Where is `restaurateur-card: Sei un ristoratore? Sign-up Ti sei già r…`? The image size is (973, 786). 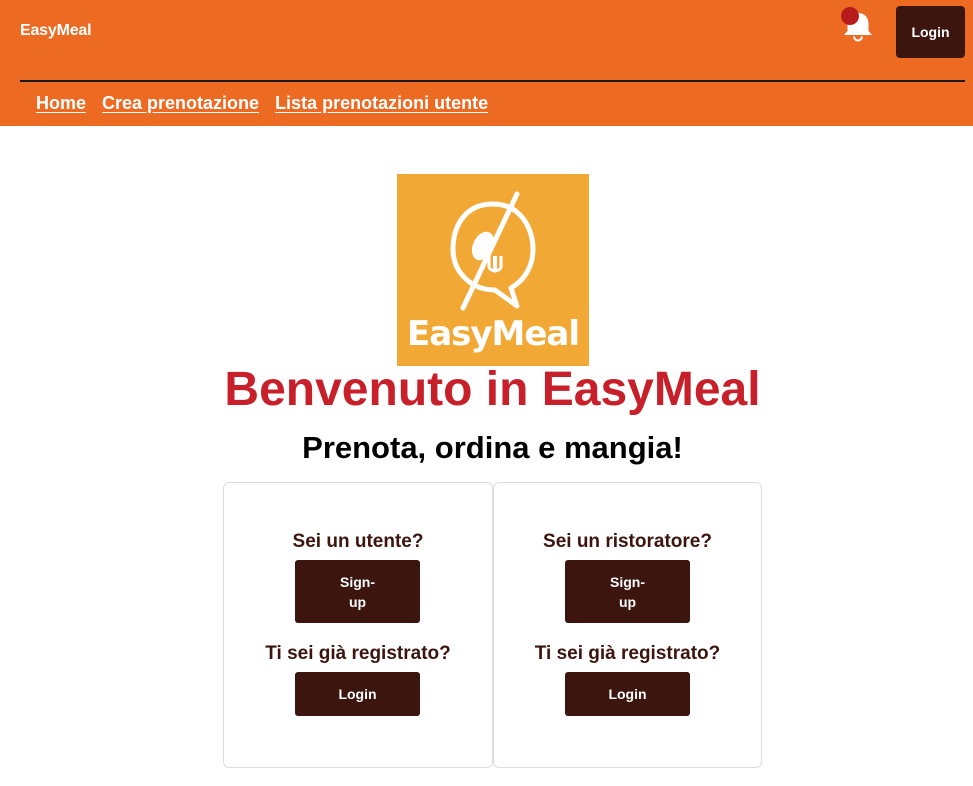 restaurateur-card: Sei un ristoratore? Sign-up Ti sei già r… is located at coordinates (627, 625).